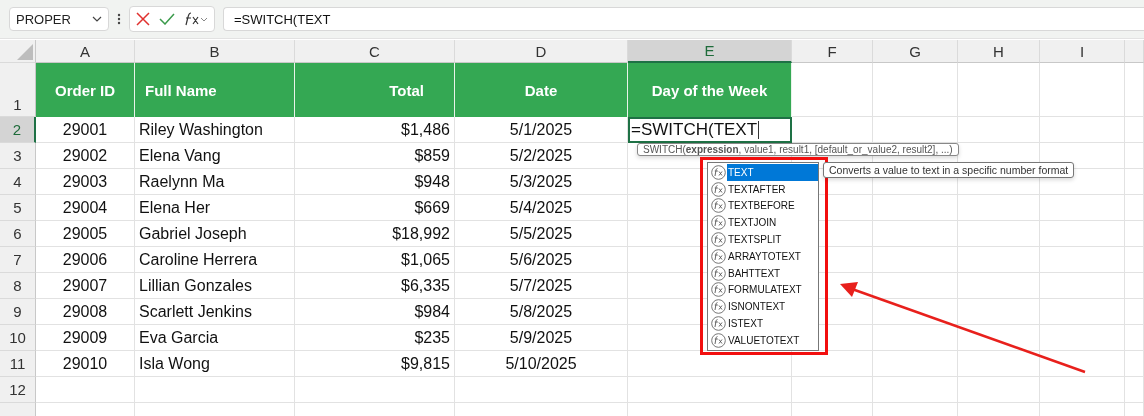  What do you see at coordinates (375, 208) in the screenshot?
I see `table-cell: $669` at bounding box center [375, 208].